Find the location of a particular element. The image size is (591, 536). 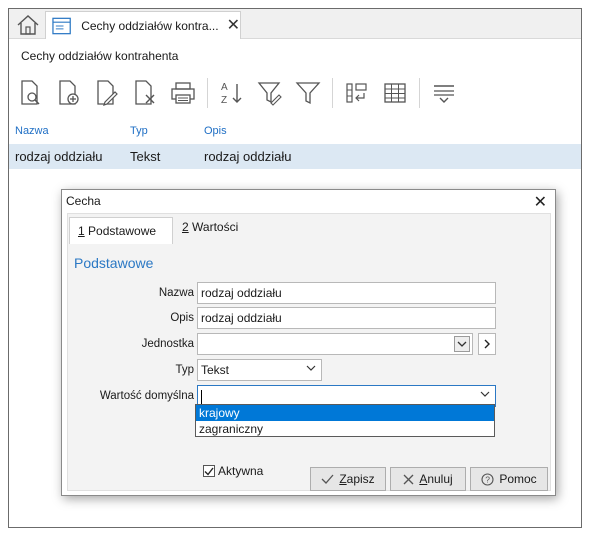

section-title: Podstawowe is located at coordinates (114, 263).